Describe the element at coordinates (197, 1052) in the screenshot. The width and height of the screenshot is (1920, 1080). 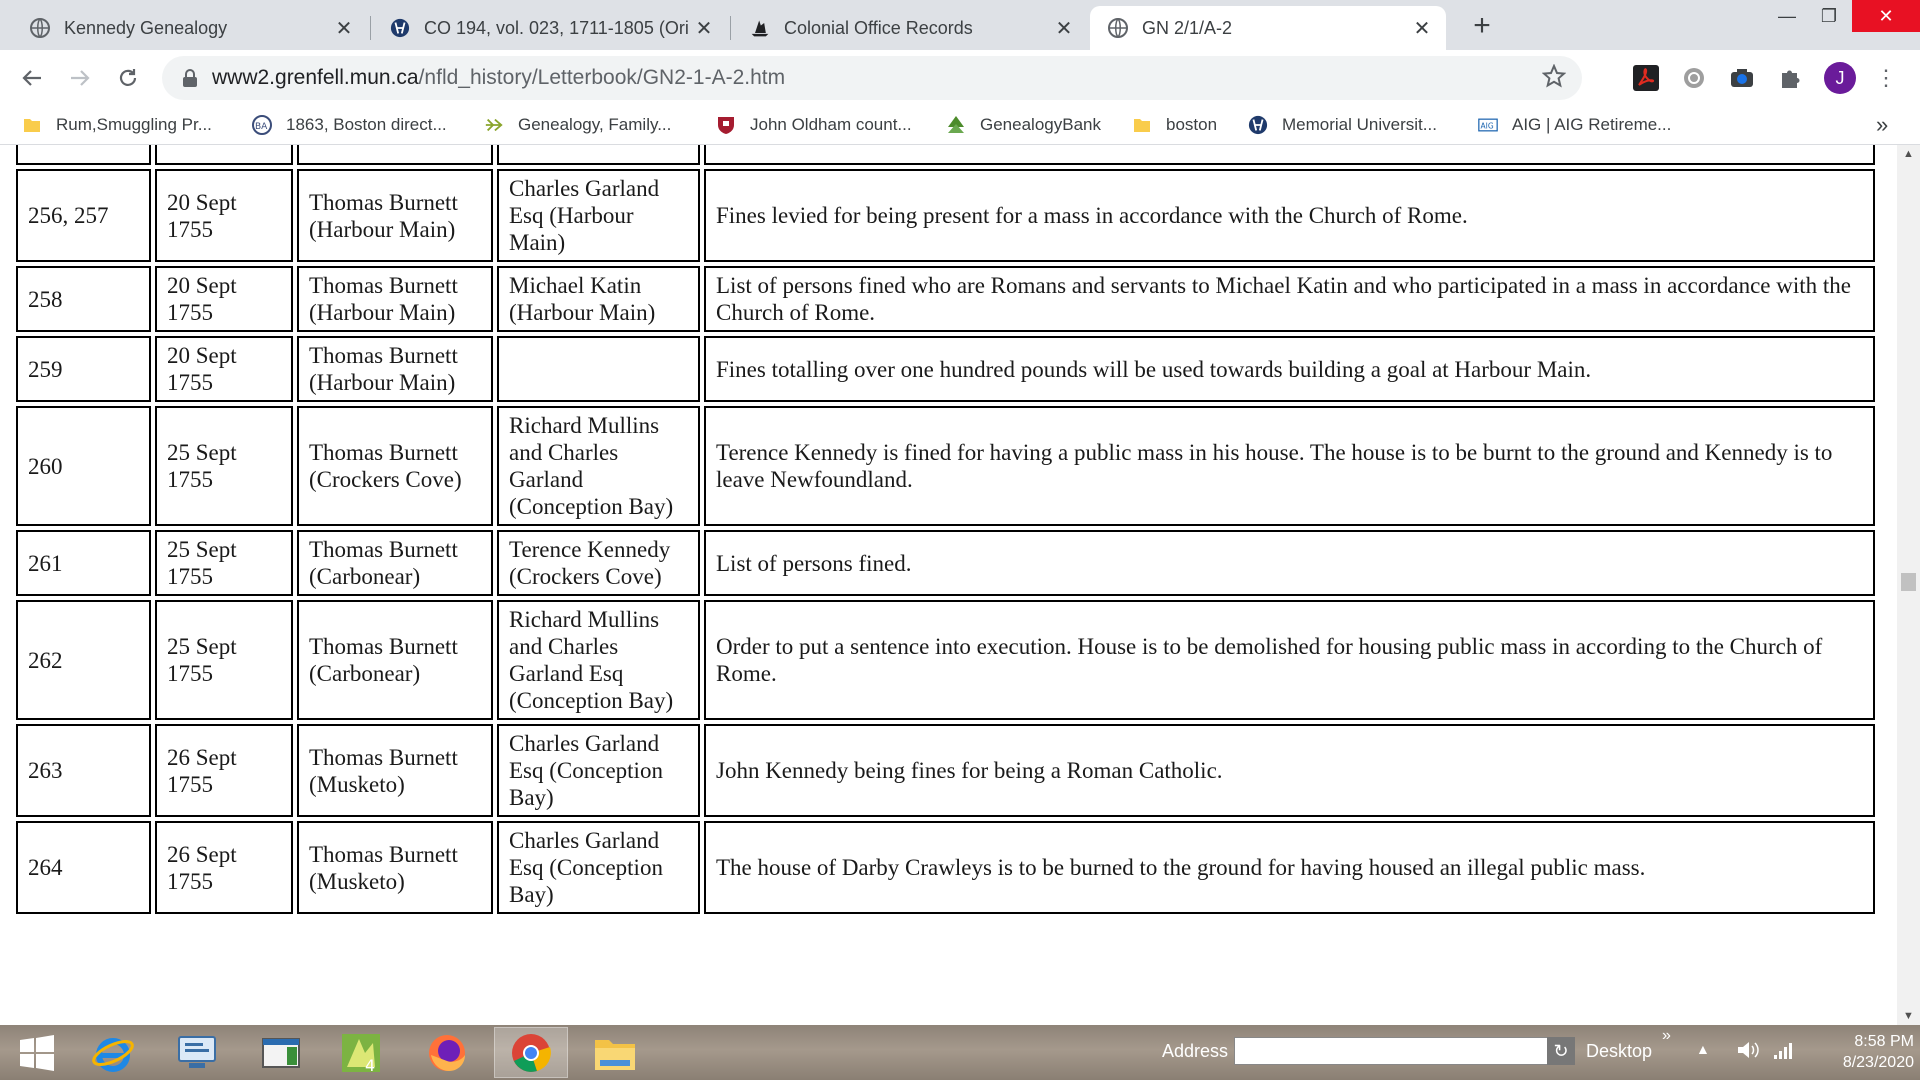
I see `remote-desktop-icon` at that location.